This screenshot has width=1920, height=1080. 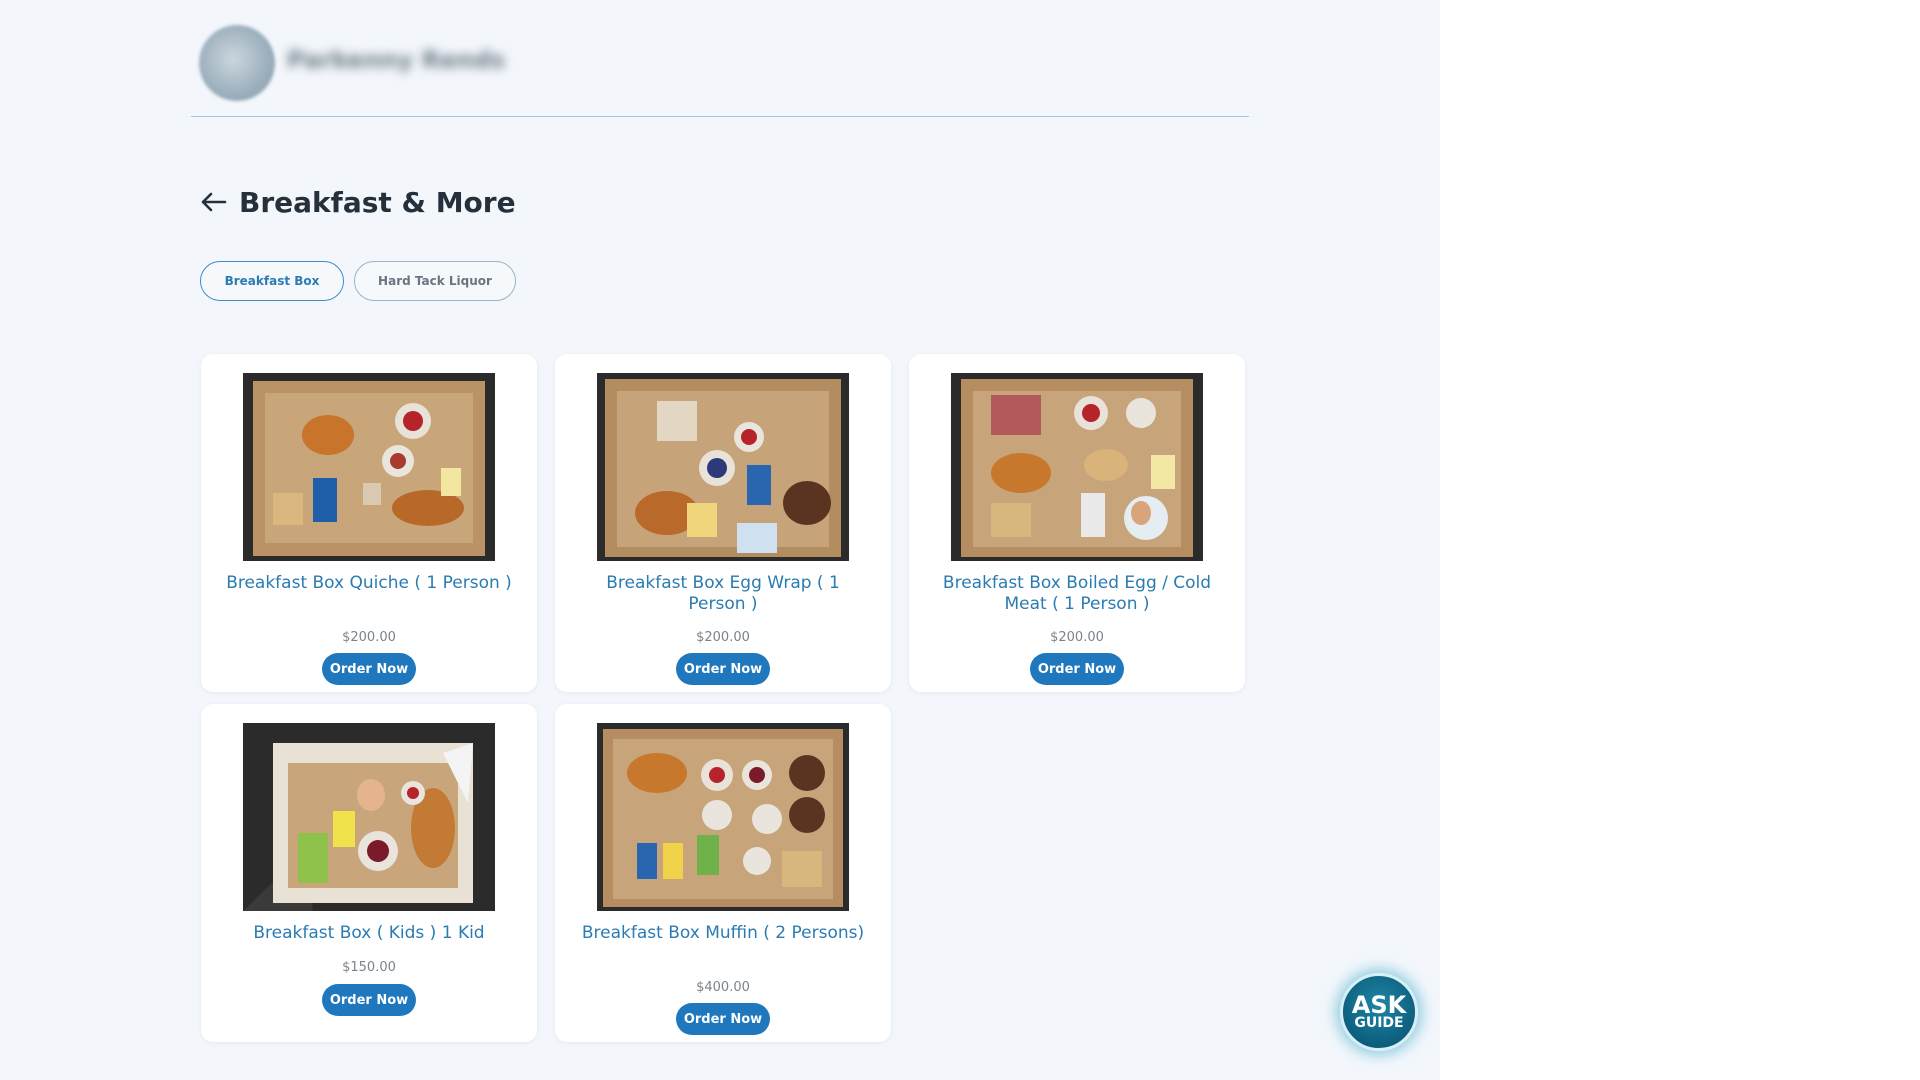 I want to click on ask-guide-label-top: ASK, so click(x=1379, y=1005).